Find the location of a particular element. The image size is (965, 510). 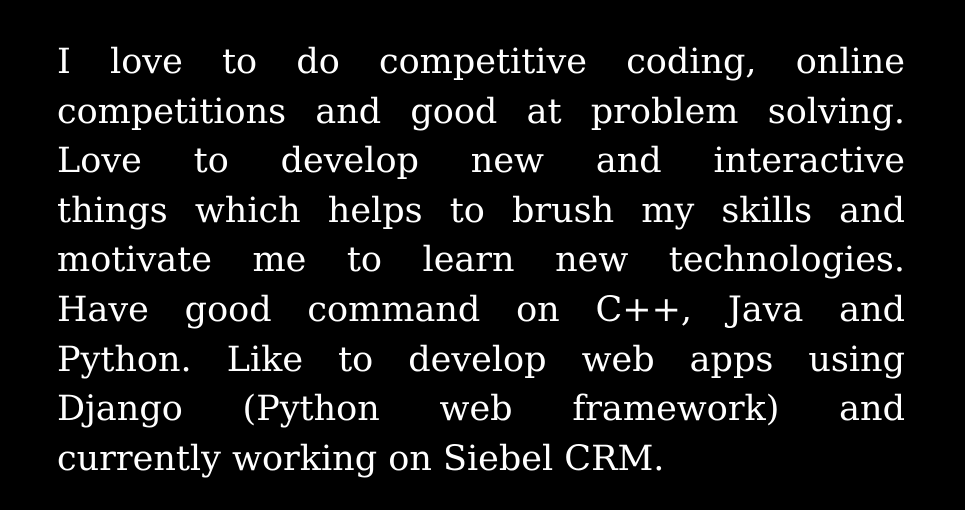

bio-line-3: Love to develop new and interactive is located at coordinates (481, 161).